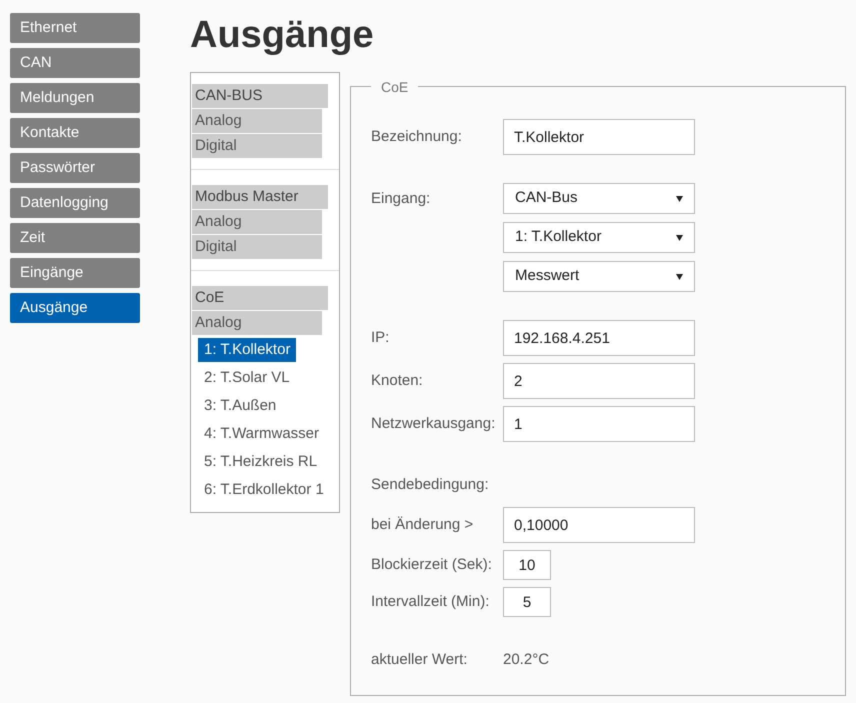 This screenshot has height=703, width=856. What do you see at coordinates (261, 462) in the screenshot?
I see `tree-item: 5: T.Heizkreis RL` at bounding box center [261, 462].